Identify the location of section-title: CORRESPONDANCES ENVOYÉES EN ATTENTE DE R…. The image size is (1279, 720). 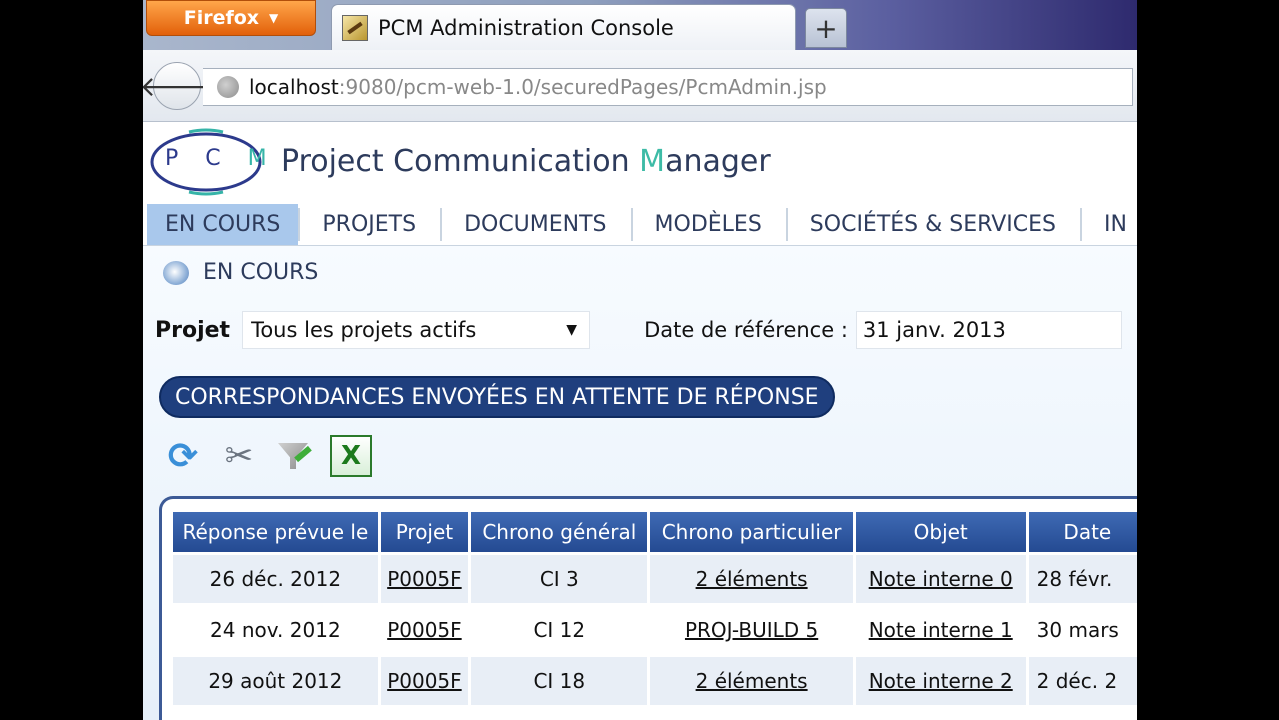
(497, 397).